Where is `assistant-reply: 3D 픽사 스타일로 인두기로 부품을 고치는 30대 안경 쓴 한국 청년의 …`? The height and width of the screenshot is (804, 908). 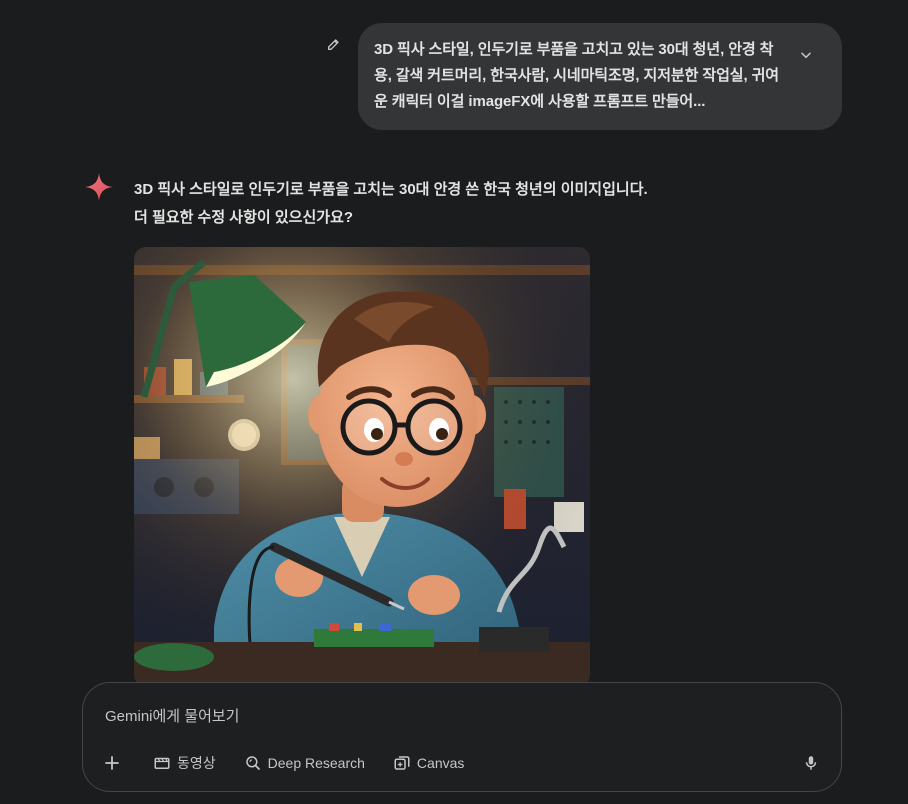 assistant-reply: 3D 픽사 스타일로 인두기로 부품을 고치는 30대 안경 쓴 한국 청년의 … is located at coordinates (444, 204).